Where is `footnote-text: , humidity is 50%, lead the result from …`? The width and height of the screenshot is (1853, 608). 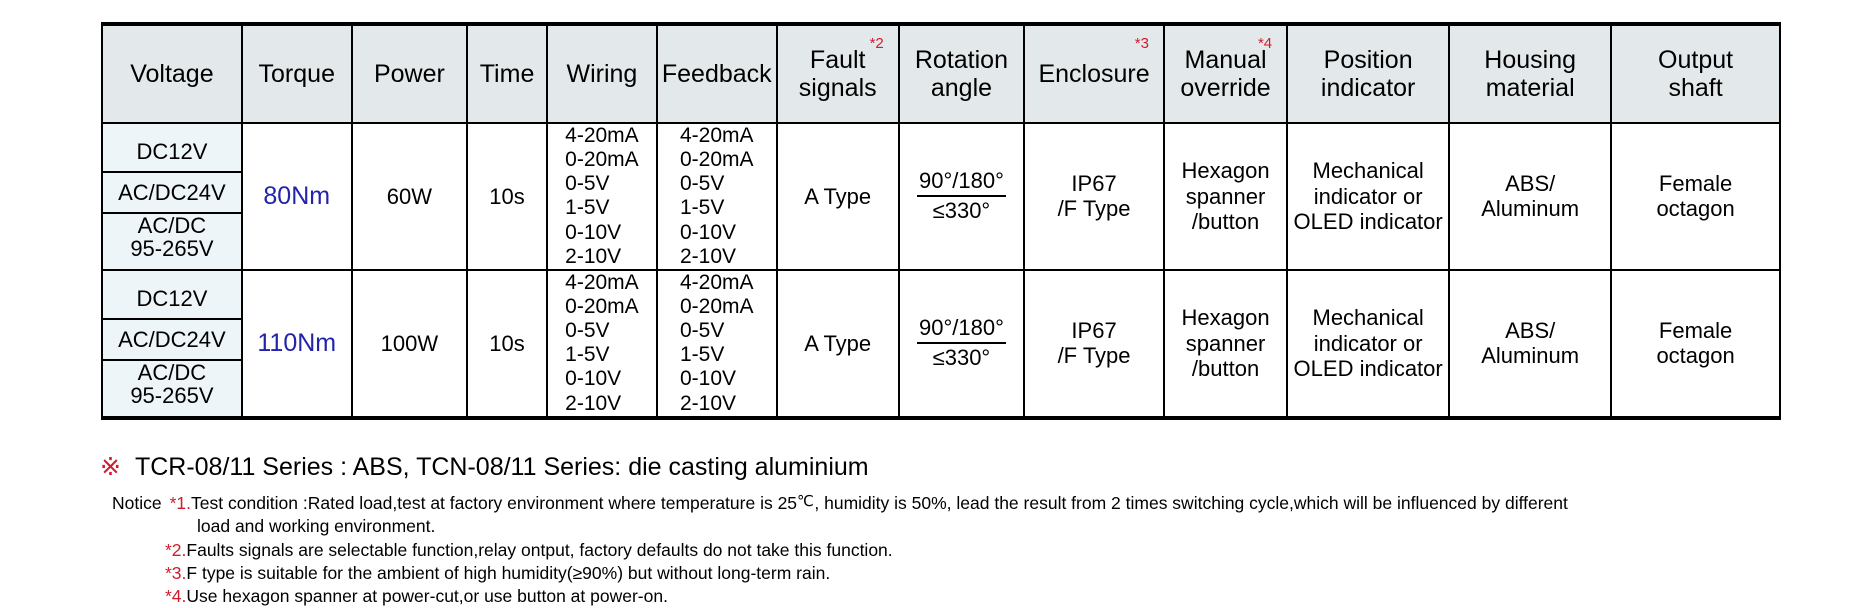
footnote-text: , humidity is 50%, lead the result from … is located at coordinates (1191, 503).